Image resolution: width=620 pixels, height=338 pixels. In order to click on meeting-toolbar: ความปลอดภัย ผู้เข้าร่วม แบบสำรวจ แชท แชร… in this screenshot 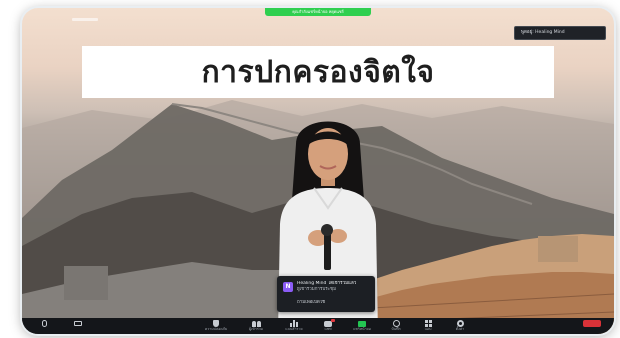, I will do `click(318, 326)`.